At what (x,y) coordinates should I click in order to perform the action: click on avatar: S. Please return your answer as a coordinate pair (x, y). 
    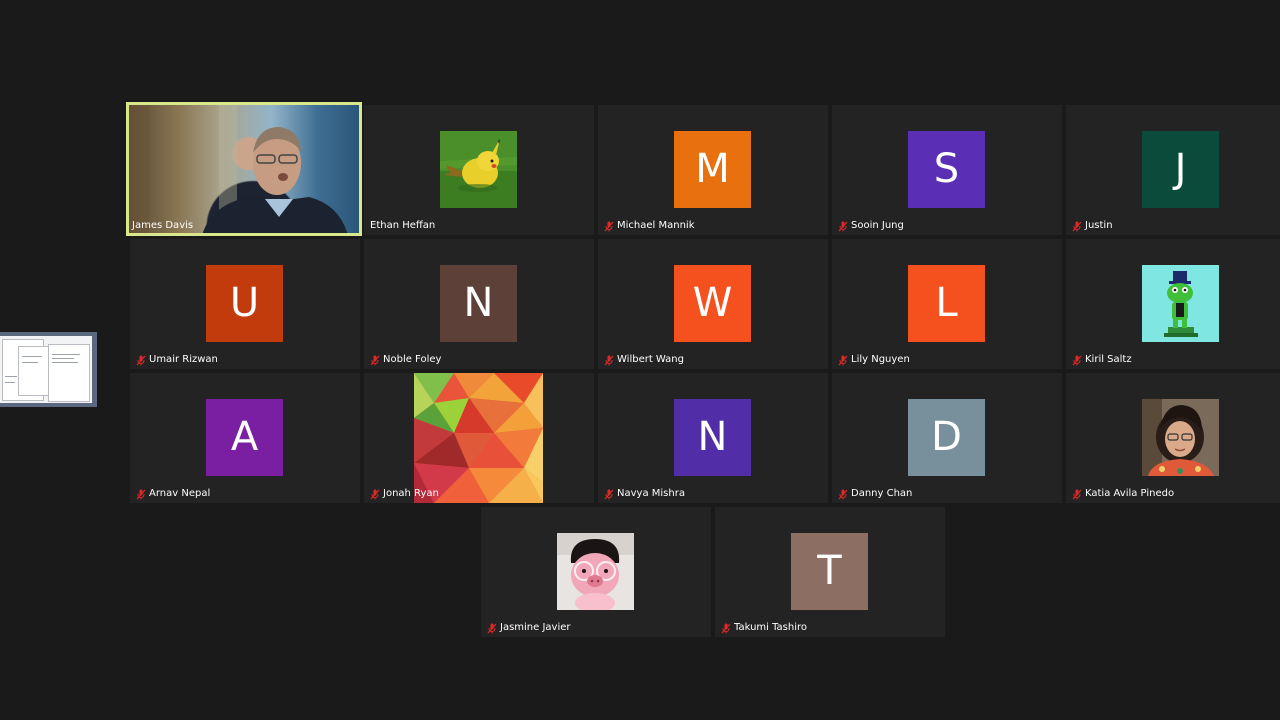
    Looking at the image, I should click on (946, 169).